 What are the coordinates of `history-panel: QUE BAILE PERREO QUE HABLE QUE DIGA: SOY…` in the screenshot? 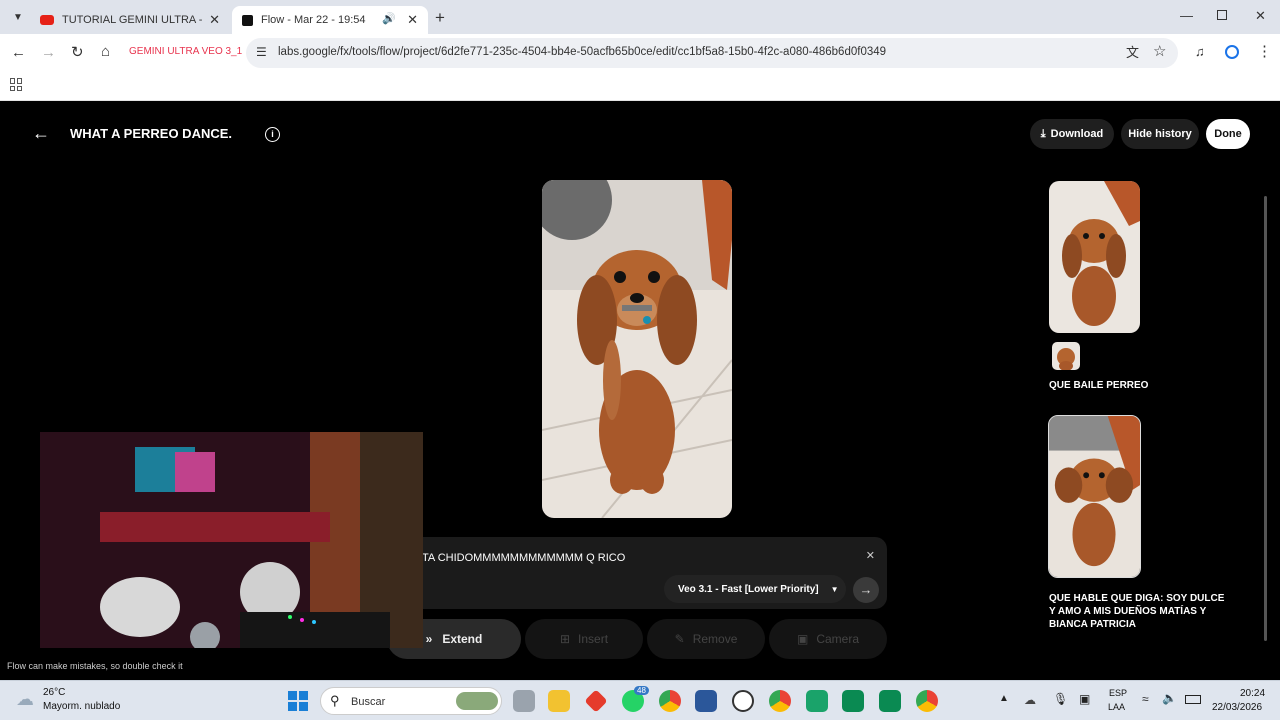 It's located at (1154, 421).